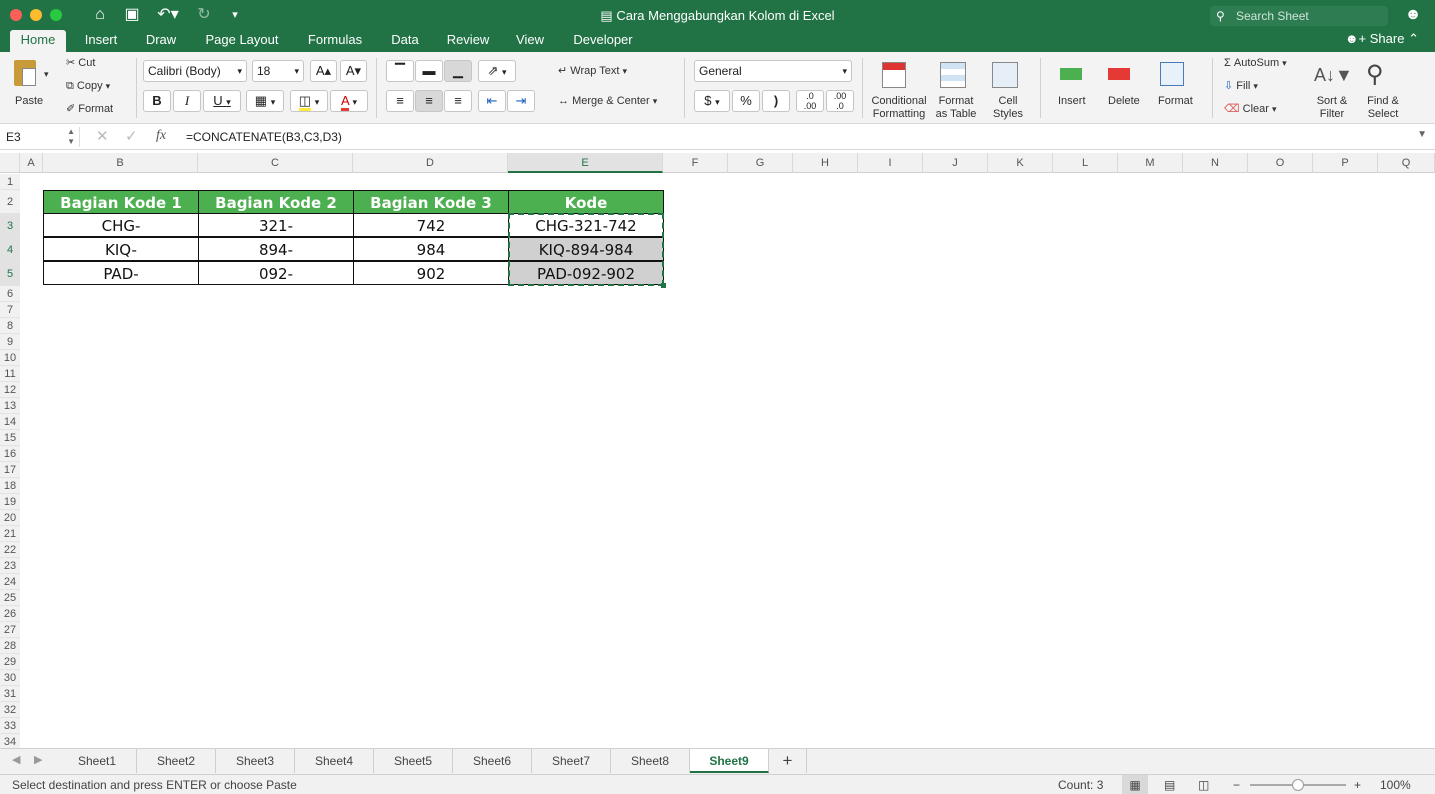 The width and height of the screenshot is (1435, 794). Describe the element at coordinates (840, 101) in the screenshot. I see `decrease-decimal-button: .00 .0` at that location.